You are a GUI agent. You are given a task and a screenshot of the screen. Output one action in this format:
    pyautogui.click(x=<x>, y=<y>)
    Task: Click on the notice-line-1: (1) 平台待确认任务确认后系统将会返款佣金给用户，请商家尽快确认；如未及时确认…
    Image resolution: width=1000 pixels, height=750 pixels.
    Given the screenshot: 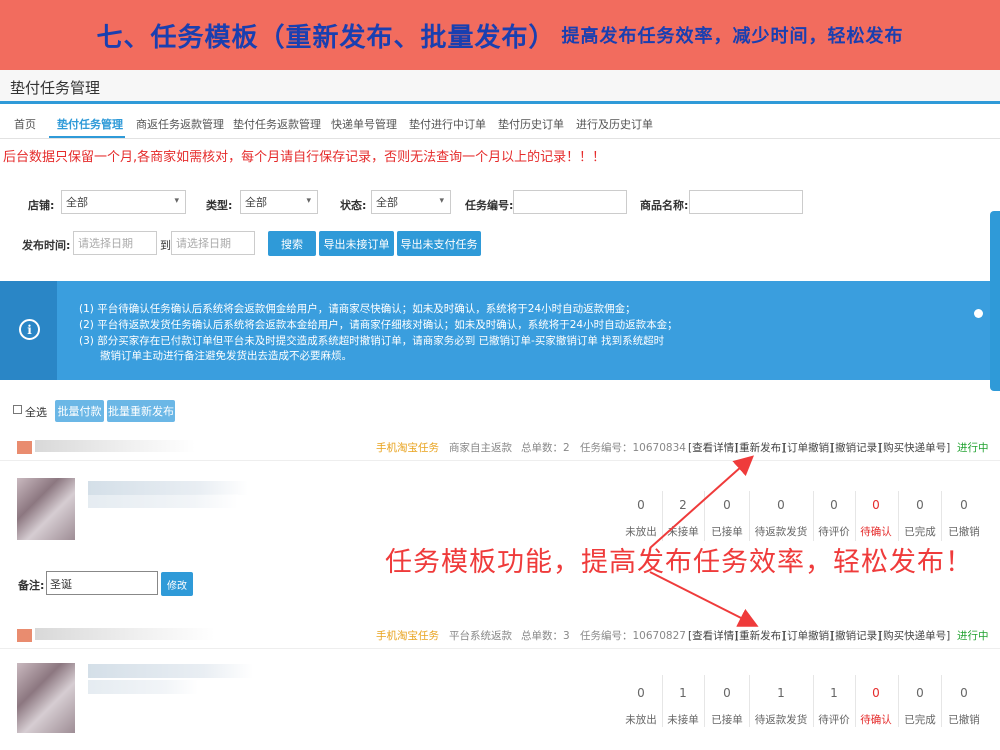 What is the action you would take?
    pyautogui.click(x=357, y=309)
    